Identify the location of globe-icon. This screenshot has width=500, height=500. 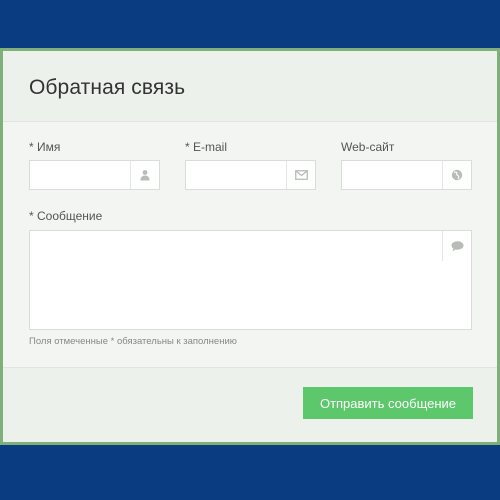
(456, 175).